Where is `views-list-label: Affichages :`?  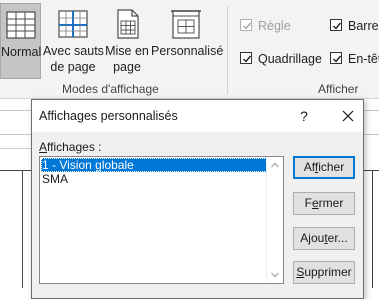 views-list-label: Affichages : is located at coordinates (70, 147).